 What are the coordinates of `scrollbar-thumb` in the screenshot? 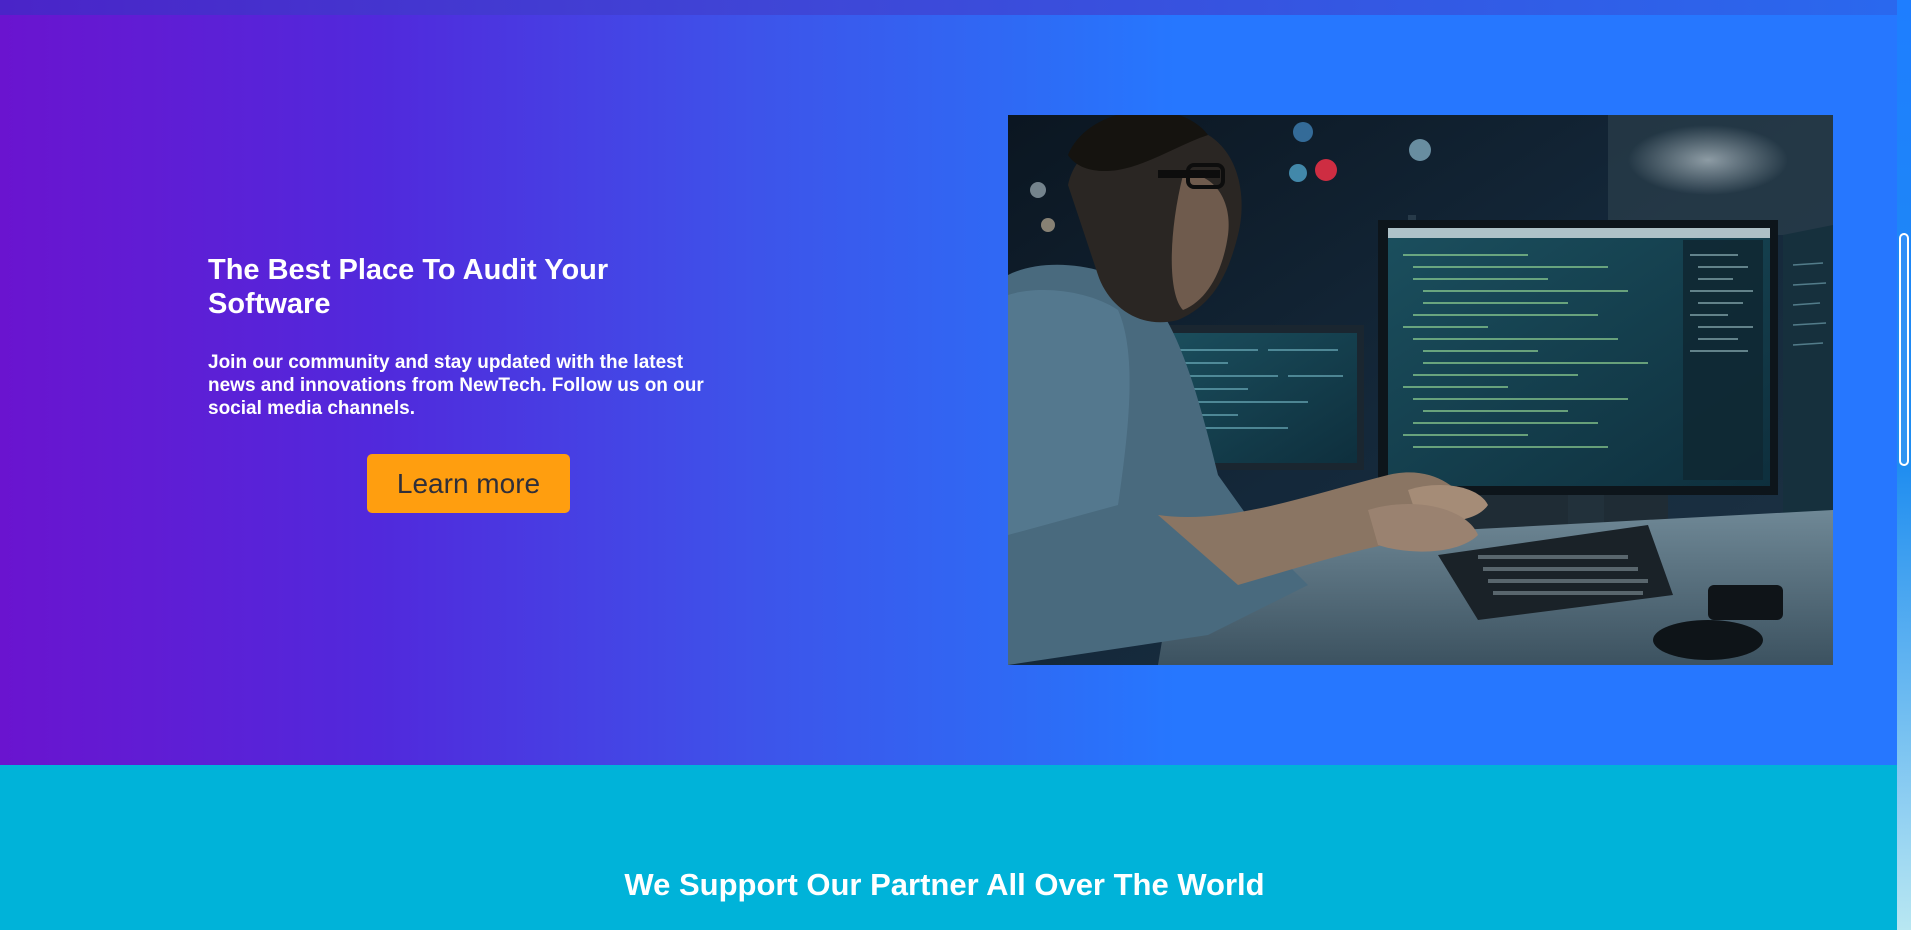 It's located at (1904, 349).